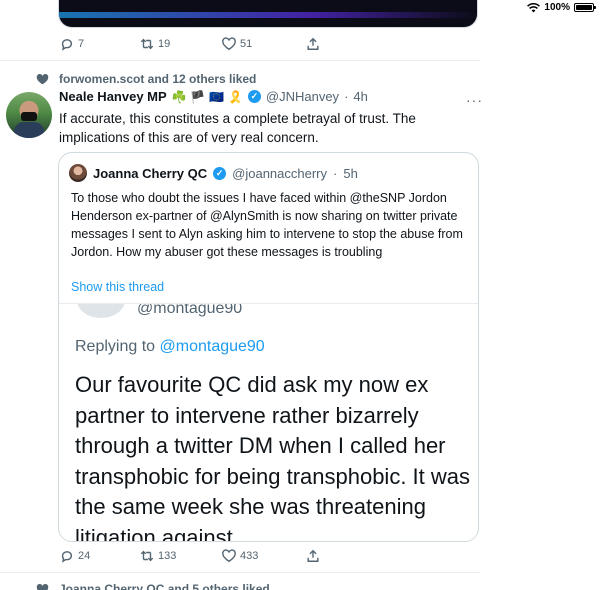 Image resolution: width=600 pixels, height=590 pixels. Describe the element at coordinates (29, 130) in the screenshot. I see `avatar-body` at that location.